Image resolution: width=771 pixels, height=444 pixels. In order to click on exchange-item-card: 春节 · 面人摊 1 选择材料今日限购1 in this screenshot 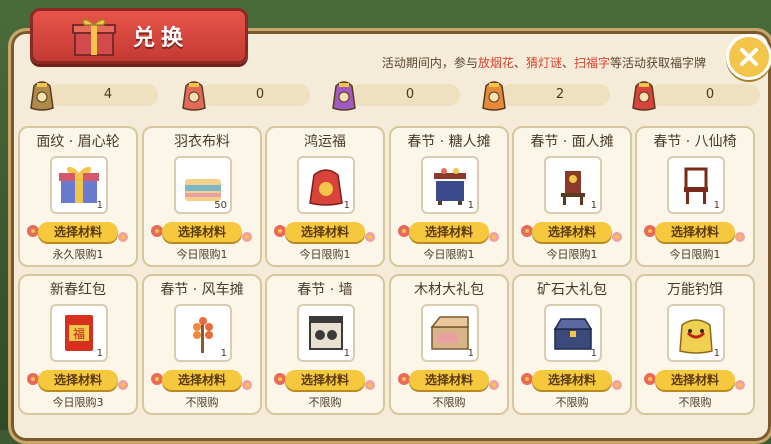, I will do `click(572, 196)`.